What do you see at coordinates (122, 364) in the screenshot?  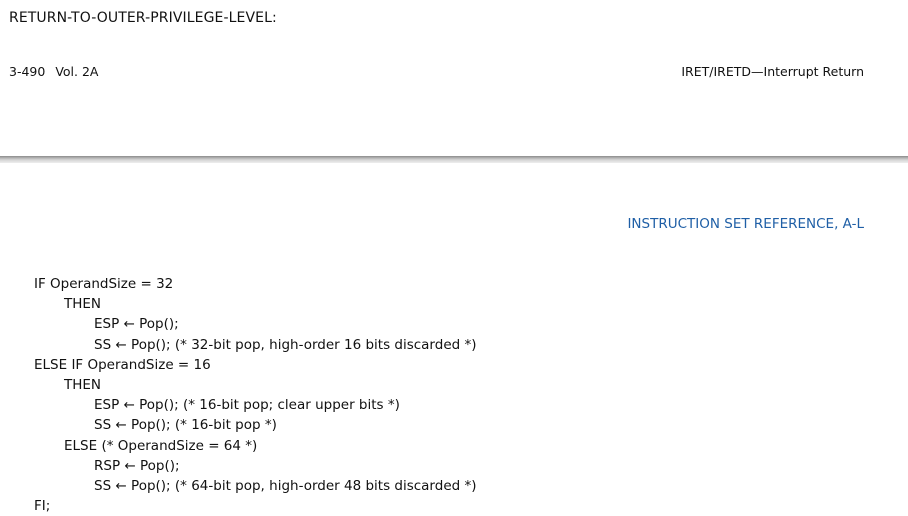 I see `code-line: ELSE IF OperandSize = 16` at bounding box center [122, 364].